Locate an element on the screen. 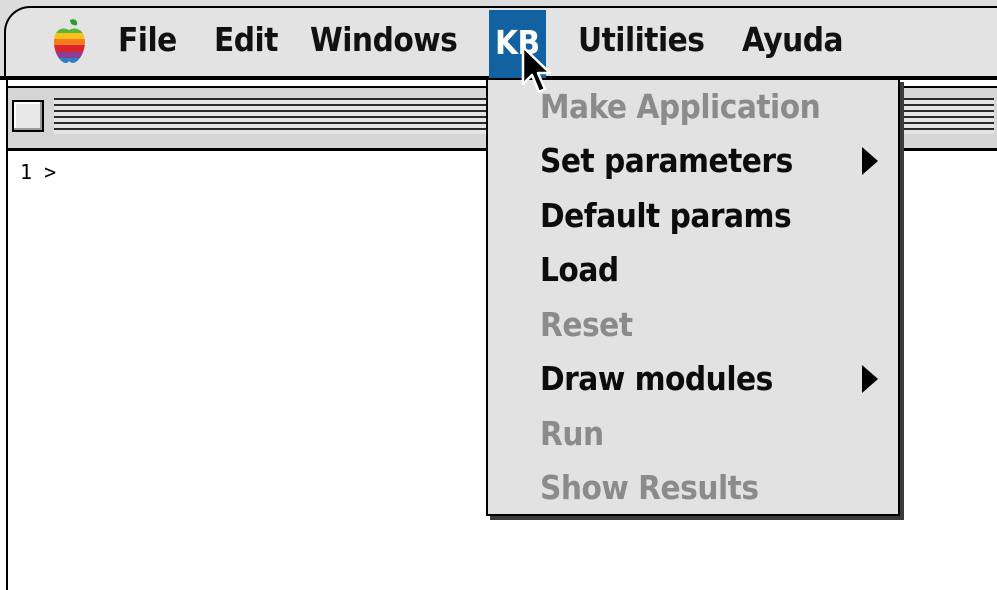 Image resolution: width=997 pixels, height=590 pixels. close-box is located at coordinates (28, 116).